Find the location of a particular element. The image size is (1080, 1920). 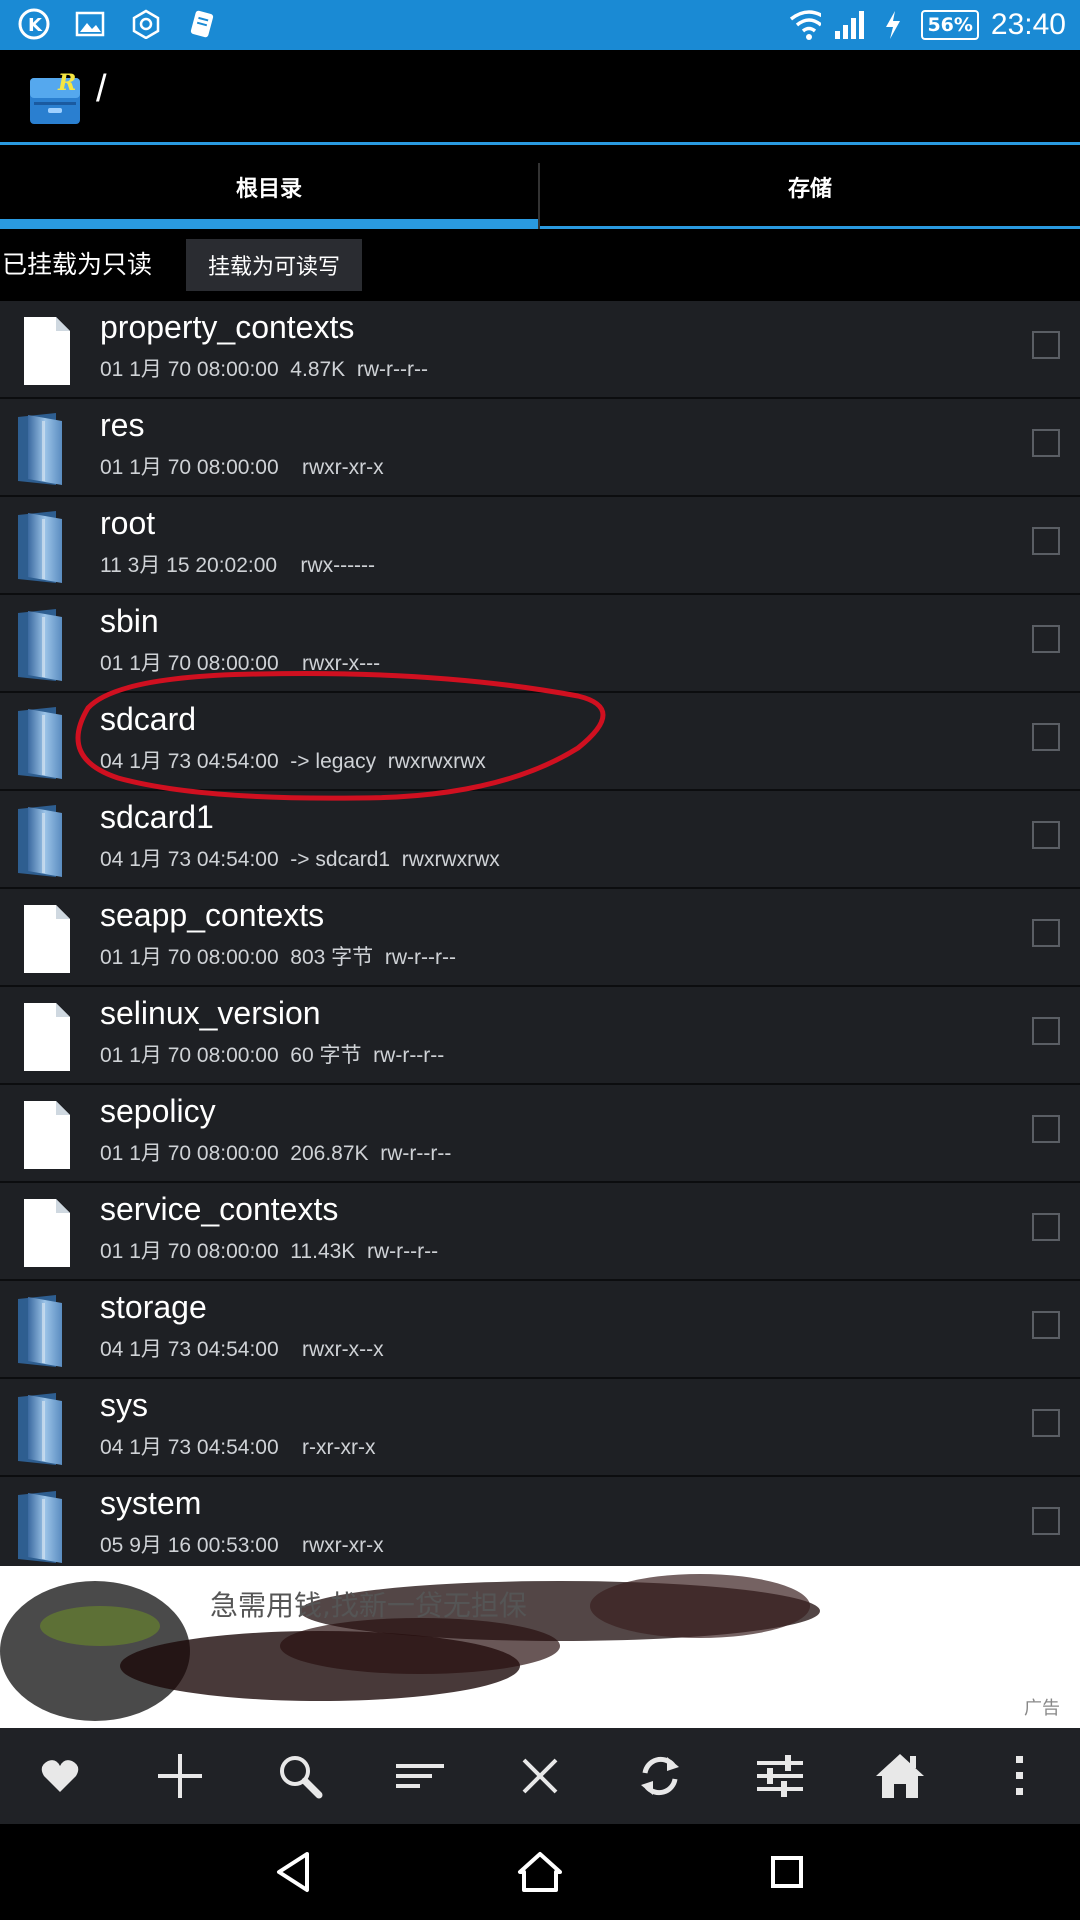

sort-icon is located at coordinates (420, 1776).